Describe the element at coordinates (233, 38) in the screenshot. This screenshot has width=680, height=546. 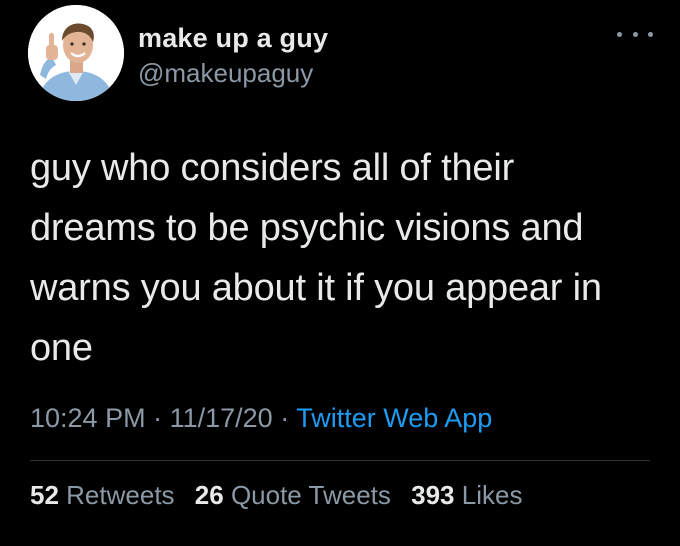
I see `display-name: make up a guy` at that location.